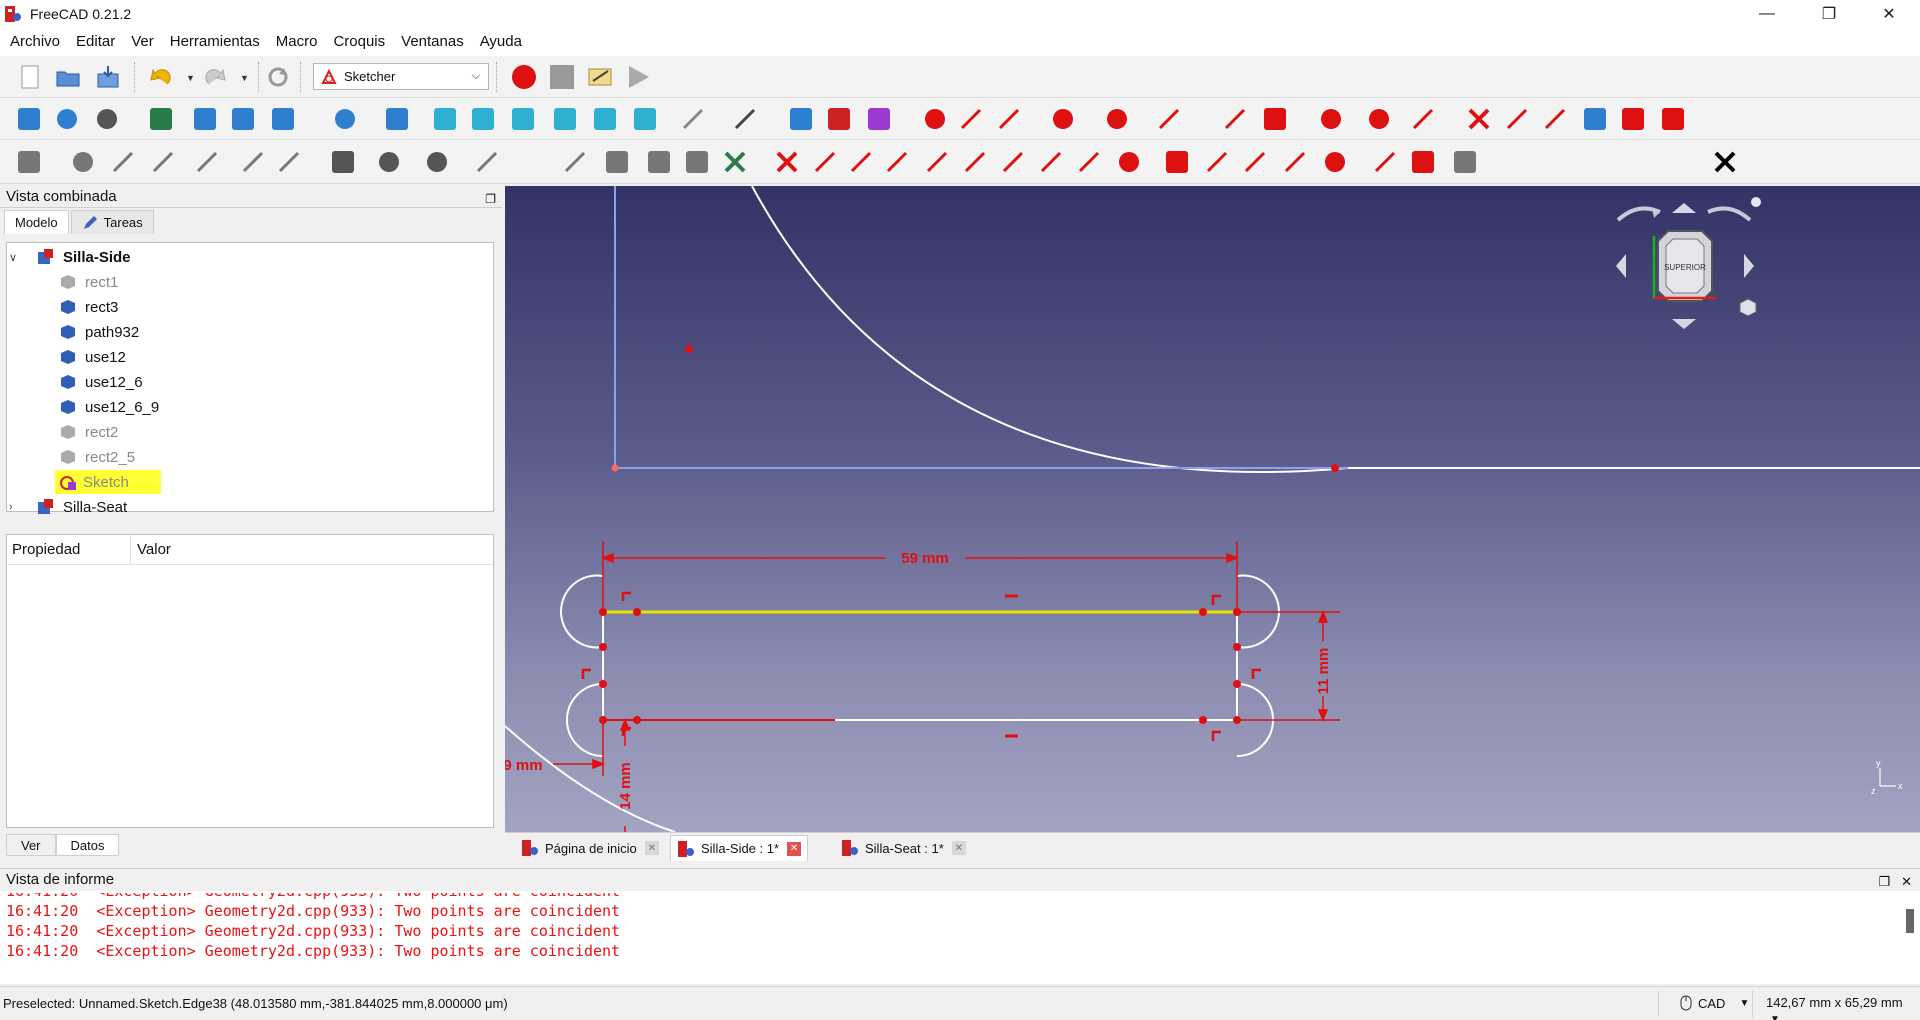  What do you see at coordinates (590, 778) in the screenshot?
I see `sketch-arc-edge` at bounding box center [590, 778].